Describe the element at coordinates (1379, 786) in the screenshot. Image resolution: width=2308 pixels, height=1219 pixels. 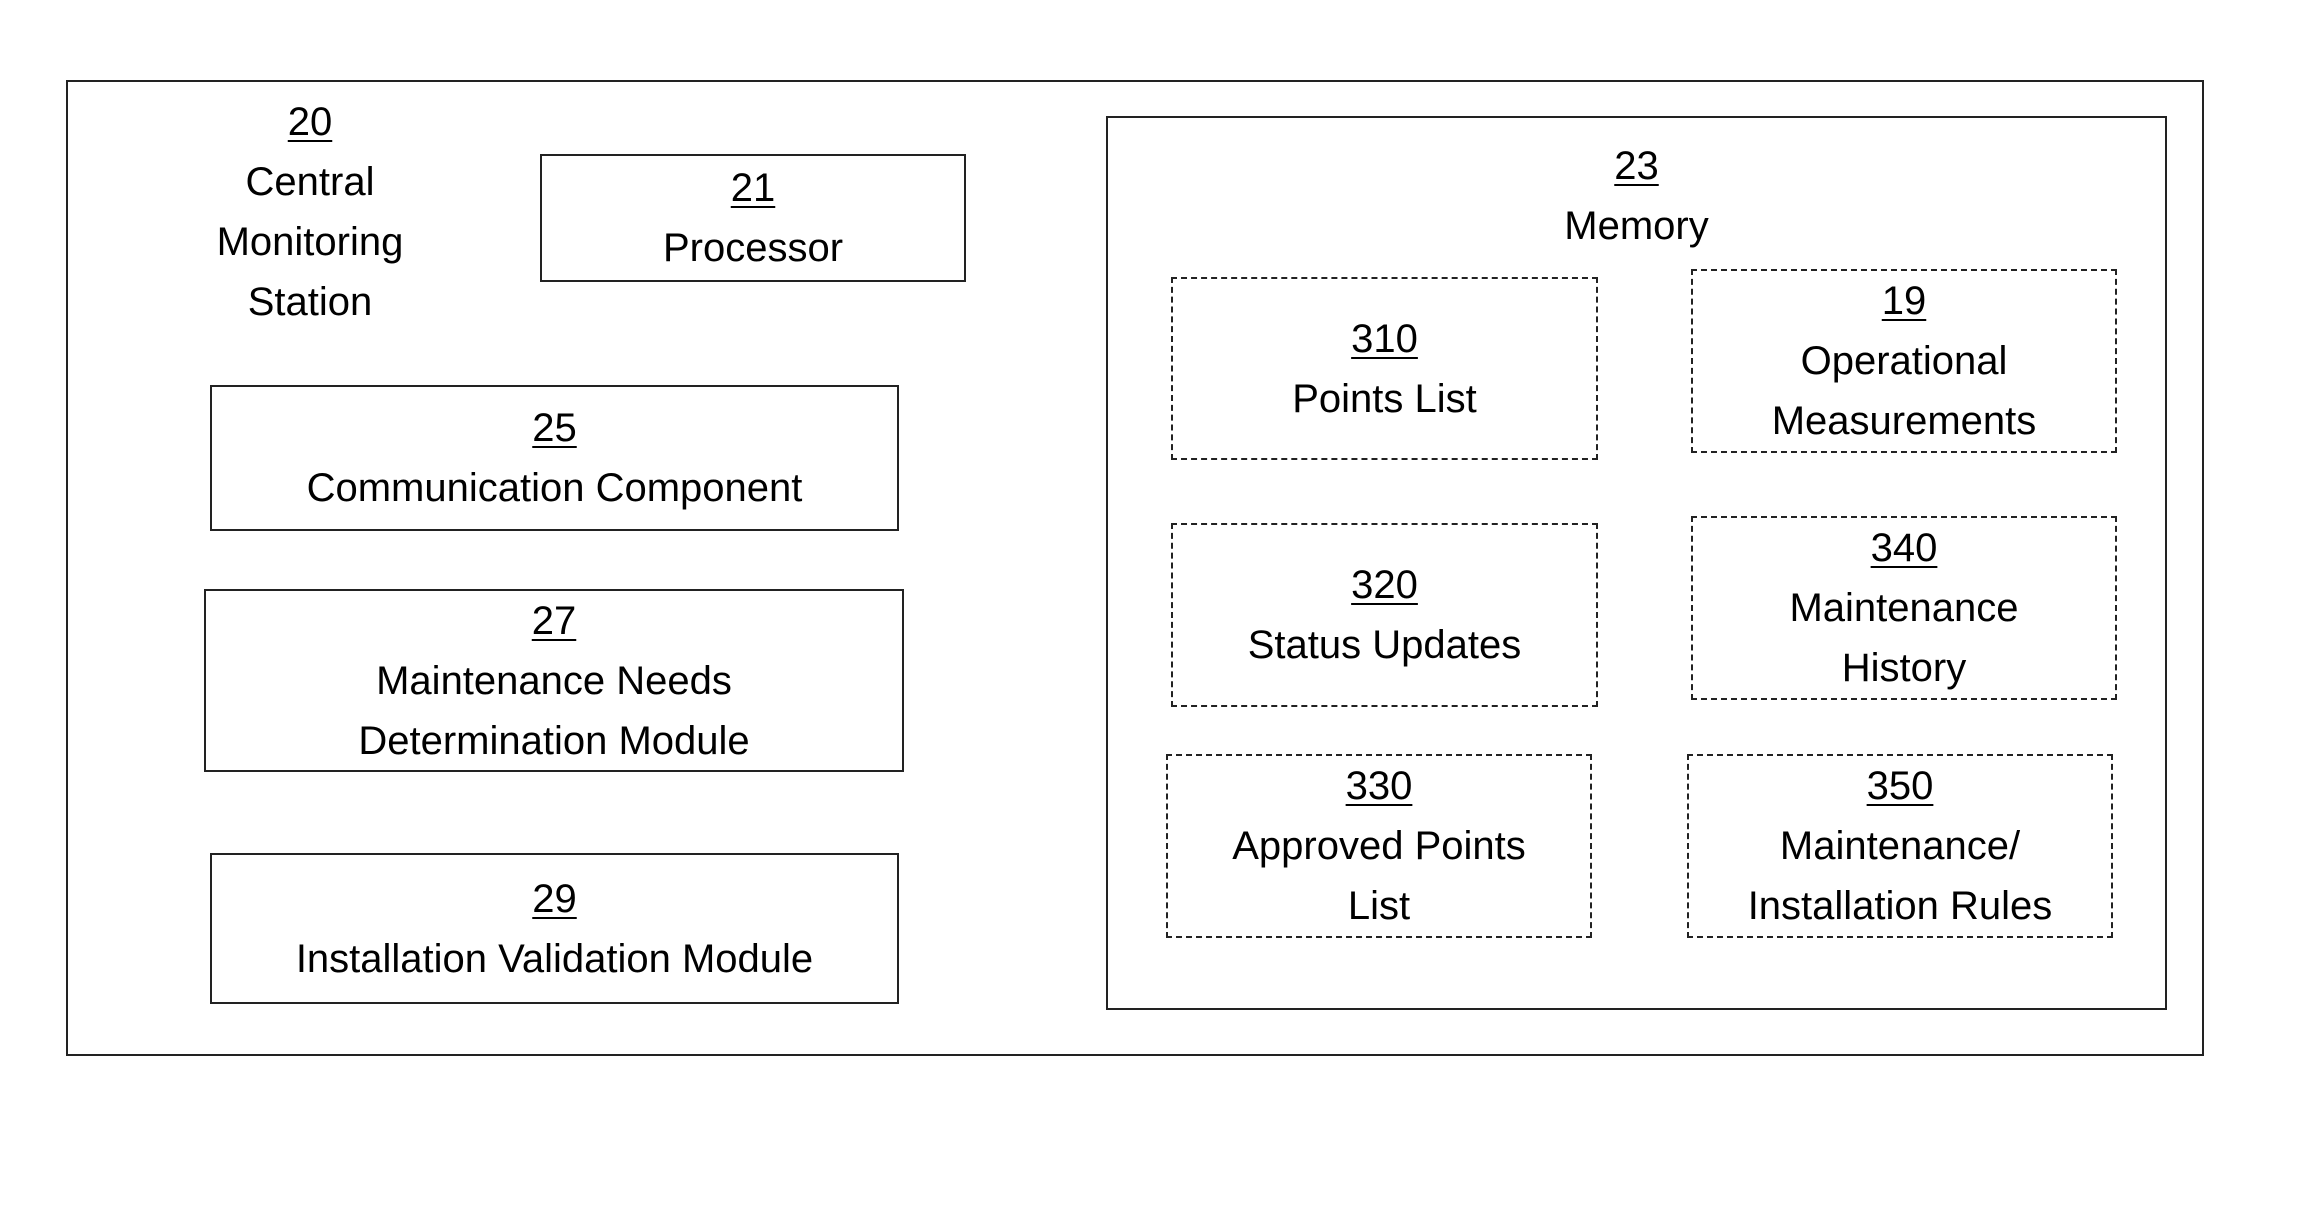
I see `approved-points-list-ref-number: 330` at that location.